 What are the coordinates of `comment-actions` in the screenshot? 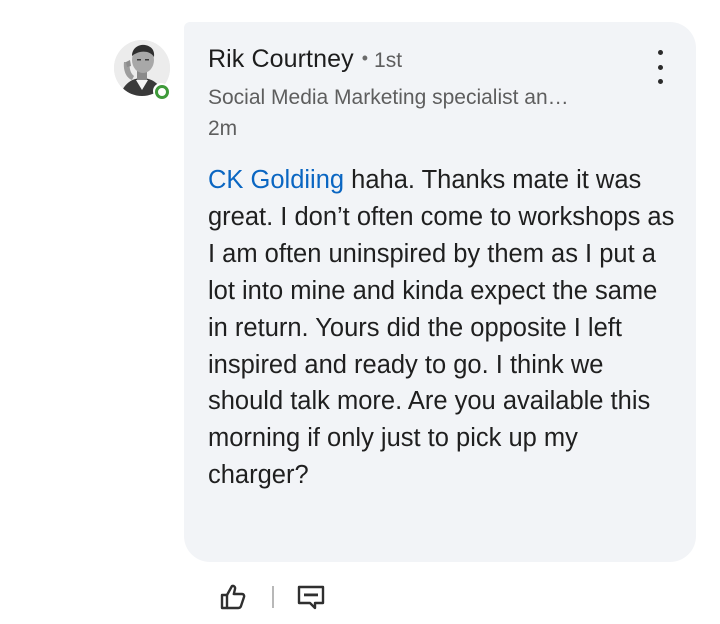 It's located at (272, 597).